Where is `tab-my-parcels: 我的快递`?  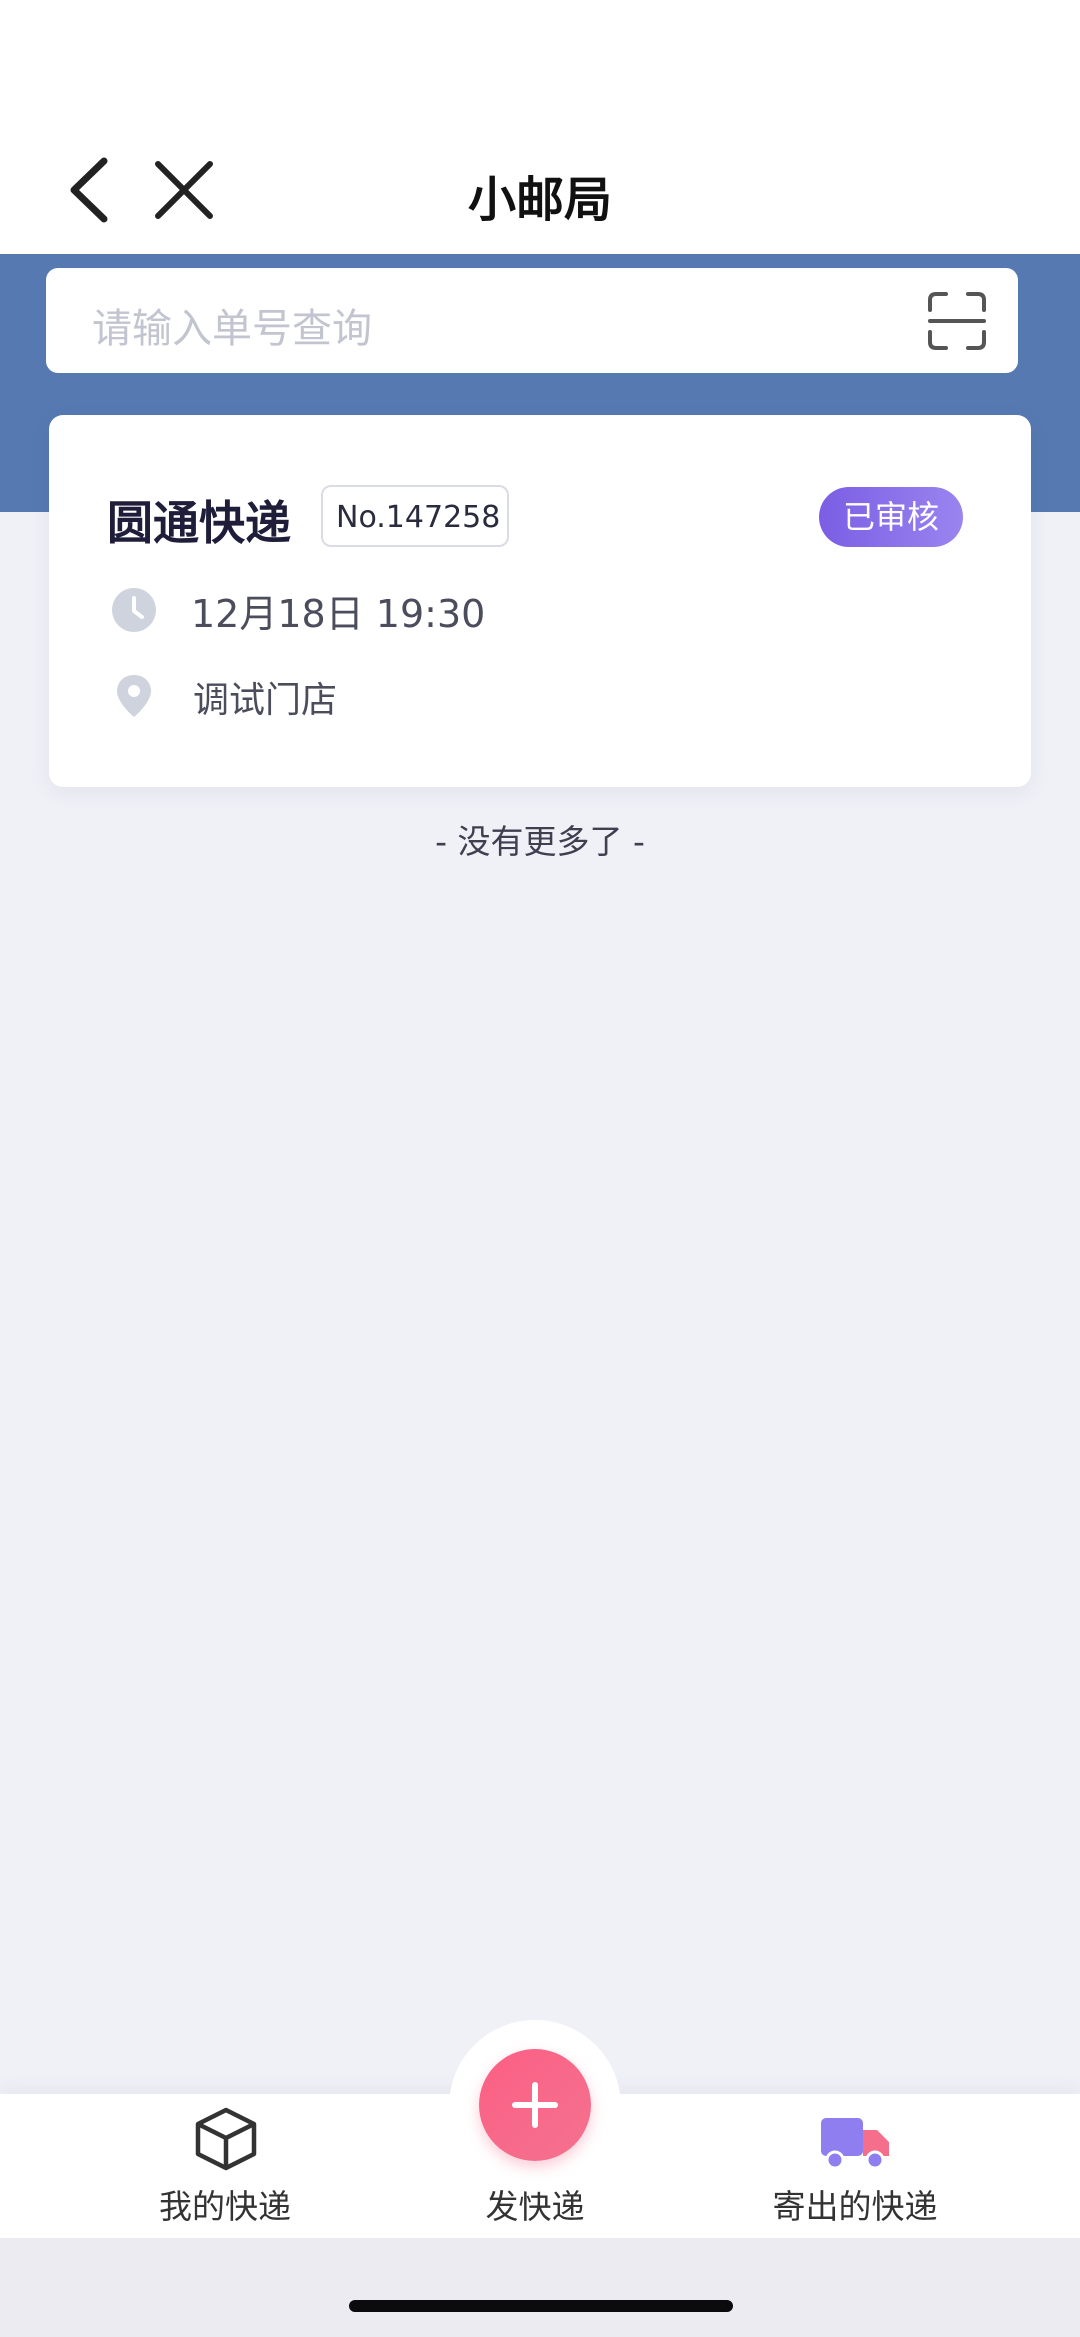 tab-my-parcels: 我的快递 is located at coordinates (225, 2166).